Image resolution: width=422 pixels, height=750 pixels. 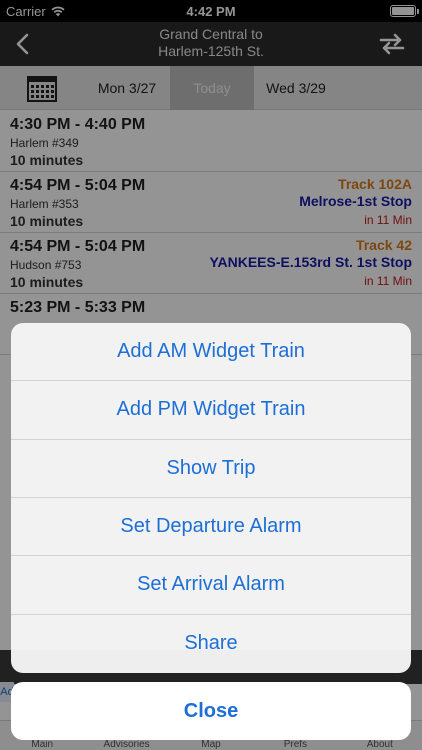 I want to click on share-button: Share, so click(x=211, y=644).